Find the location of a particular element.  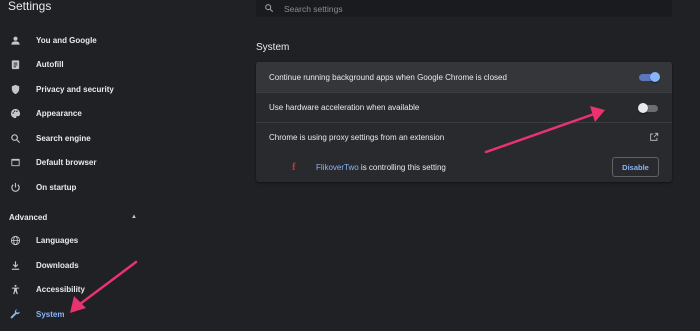

sidebar-item-default-browser: Default browser is located at coordinates (74, 162).